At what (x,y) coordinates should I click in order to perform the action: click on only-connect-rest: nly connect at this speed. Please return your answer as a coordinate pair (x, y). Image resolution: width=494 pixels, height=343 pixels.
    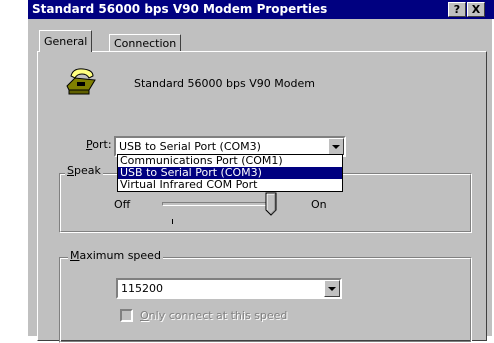
    Looking at the image, I should click on (218, 315).